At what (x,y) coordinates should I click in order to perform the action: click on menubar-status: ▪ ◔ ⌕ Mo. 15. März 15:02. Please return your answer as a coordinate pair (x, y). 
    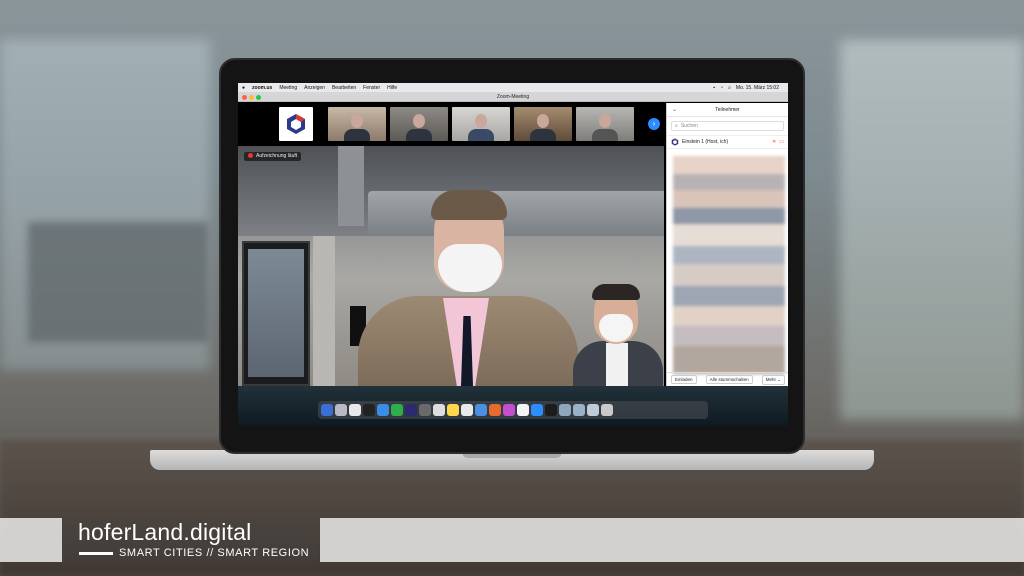
    Looking at the image, I should click on (748, 88).